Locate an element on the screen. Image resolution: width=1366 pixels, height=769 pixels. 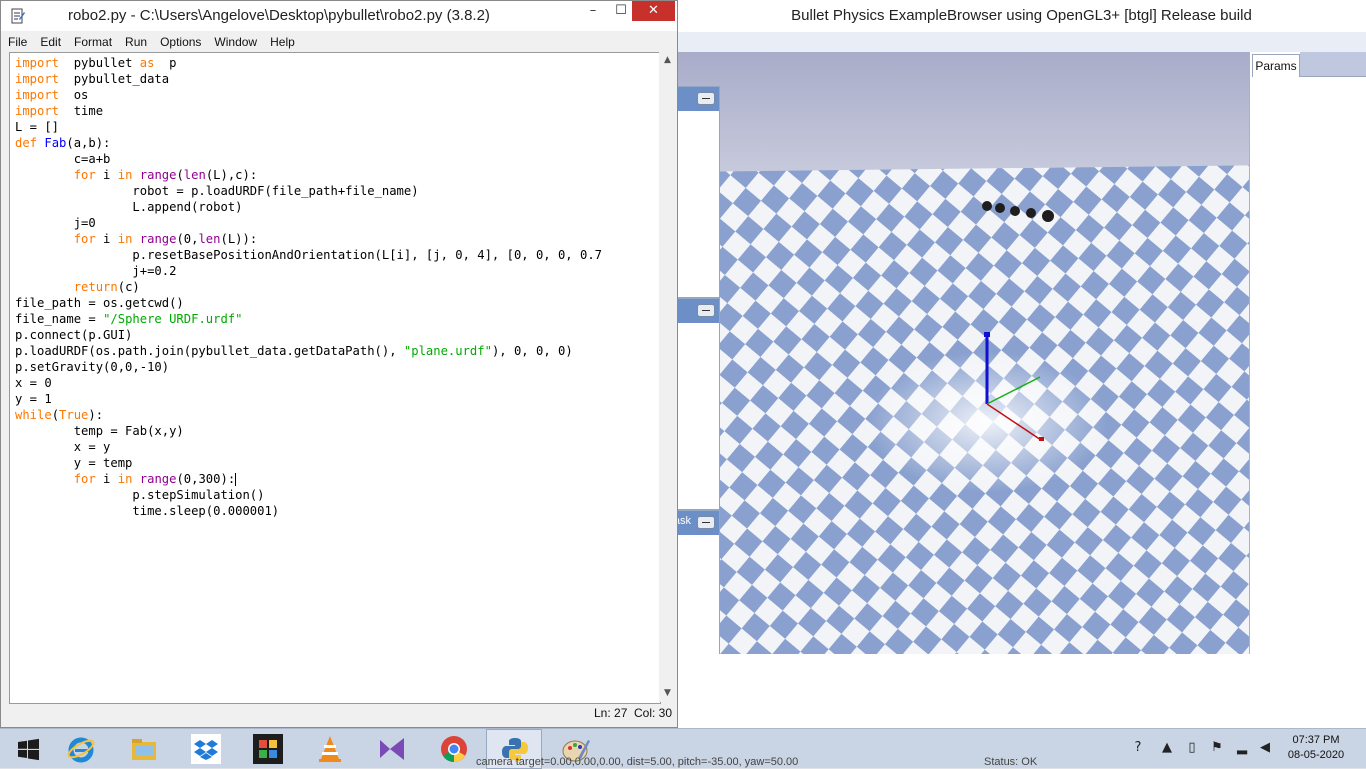
menu-file: File is located at coordinates (17, 42).